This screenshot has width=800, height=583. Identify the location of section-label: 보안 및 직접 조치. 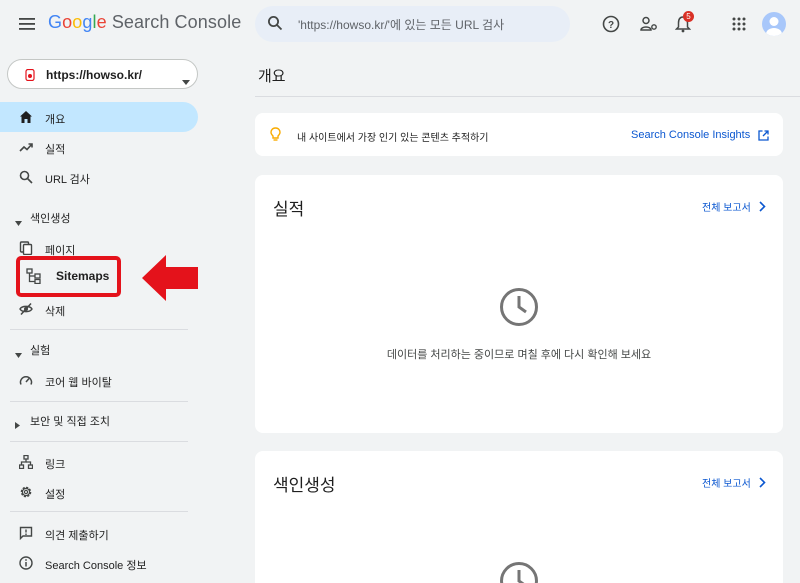
(70, 422).